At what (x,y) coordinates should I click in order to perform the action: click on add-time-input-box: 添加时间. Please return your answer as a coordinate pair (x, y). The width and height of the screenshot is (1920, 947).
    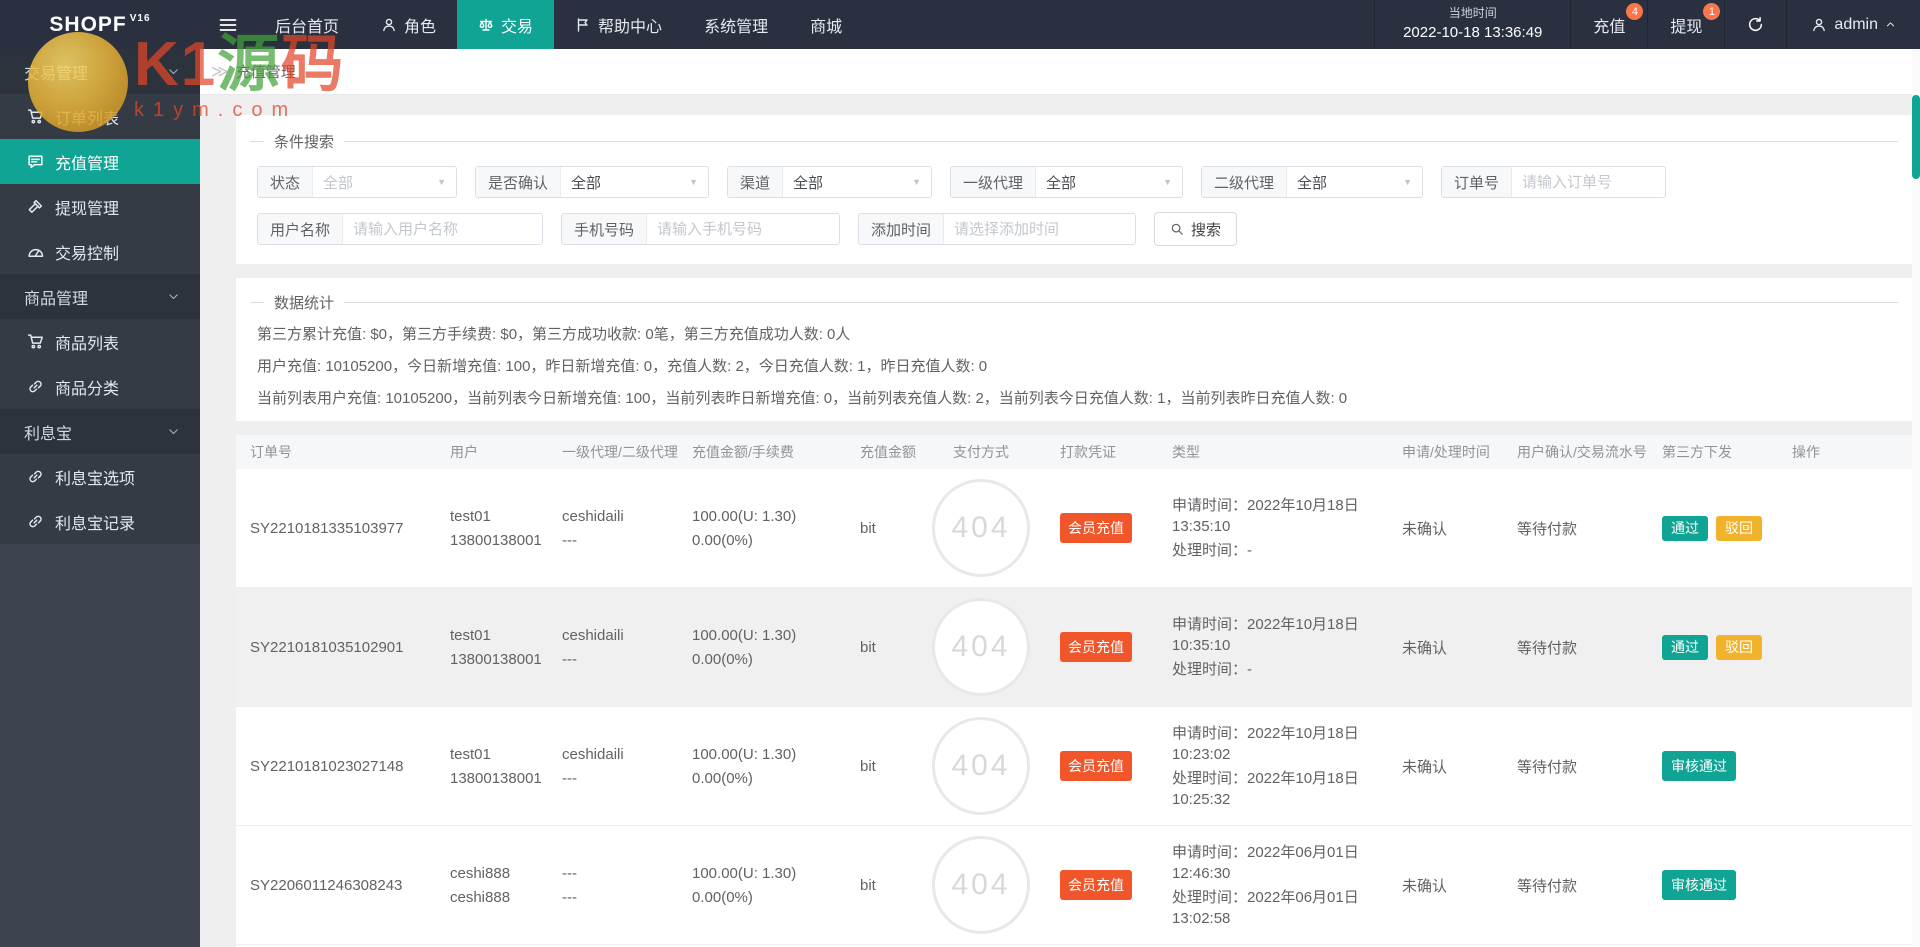
    Looking at the image, I should click on (997, 229).